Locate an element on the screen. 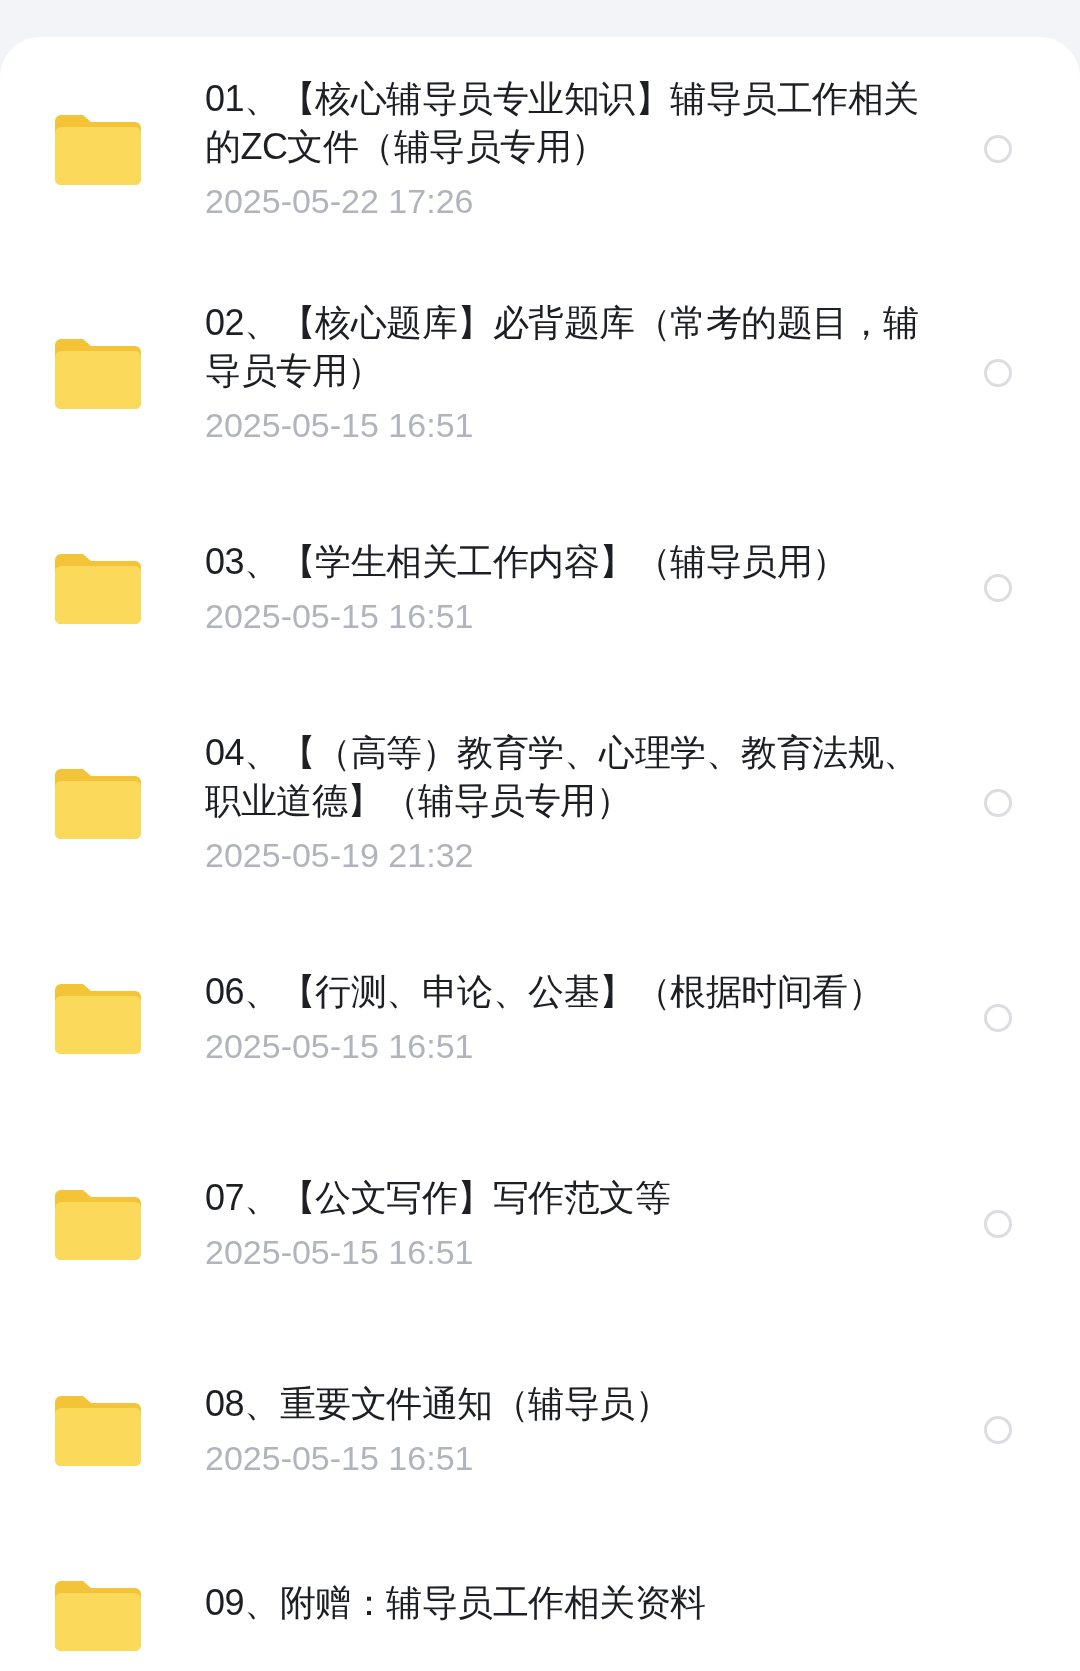  folder-name: 07、【公文写作】写作范文等 is located at coordinates (565, 1198).